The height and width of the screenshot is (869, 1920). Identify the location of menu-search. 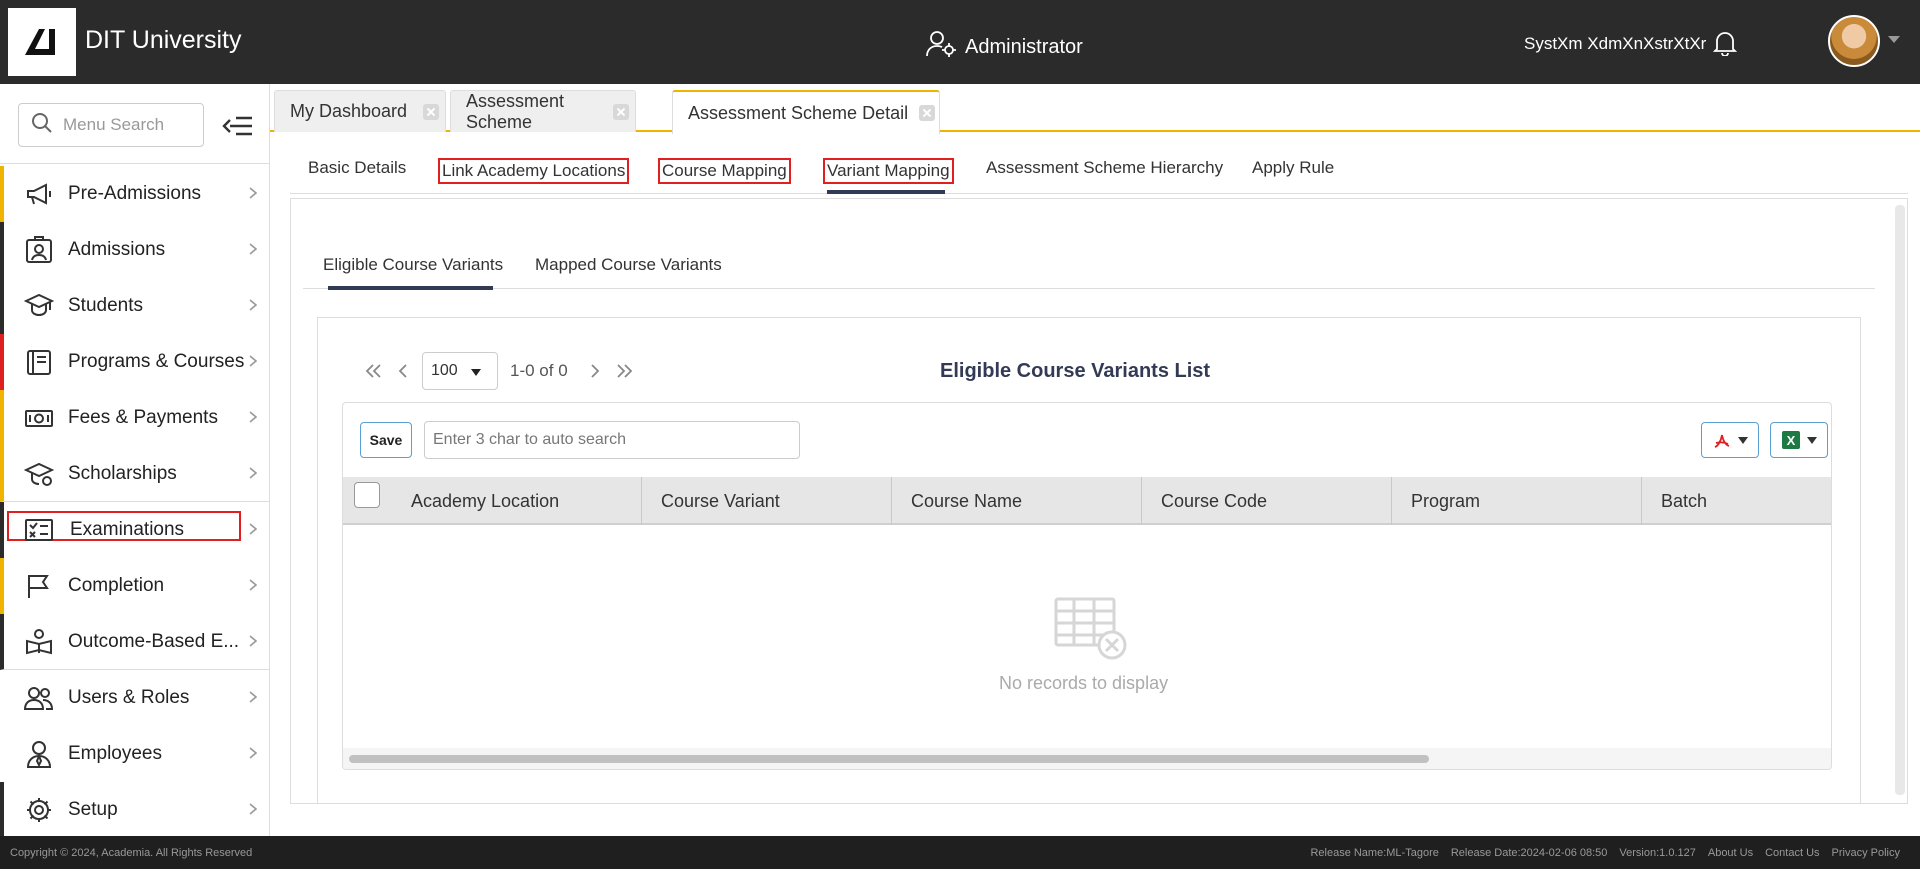
(111, 125).